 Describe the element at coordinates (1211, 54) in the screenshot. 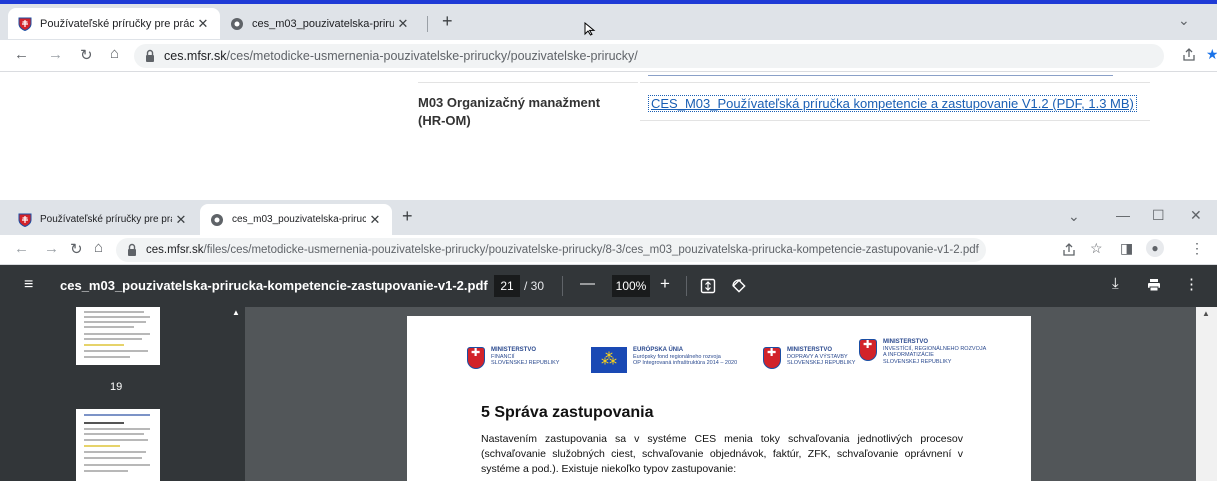

I see `star-icon: ★` at that location.